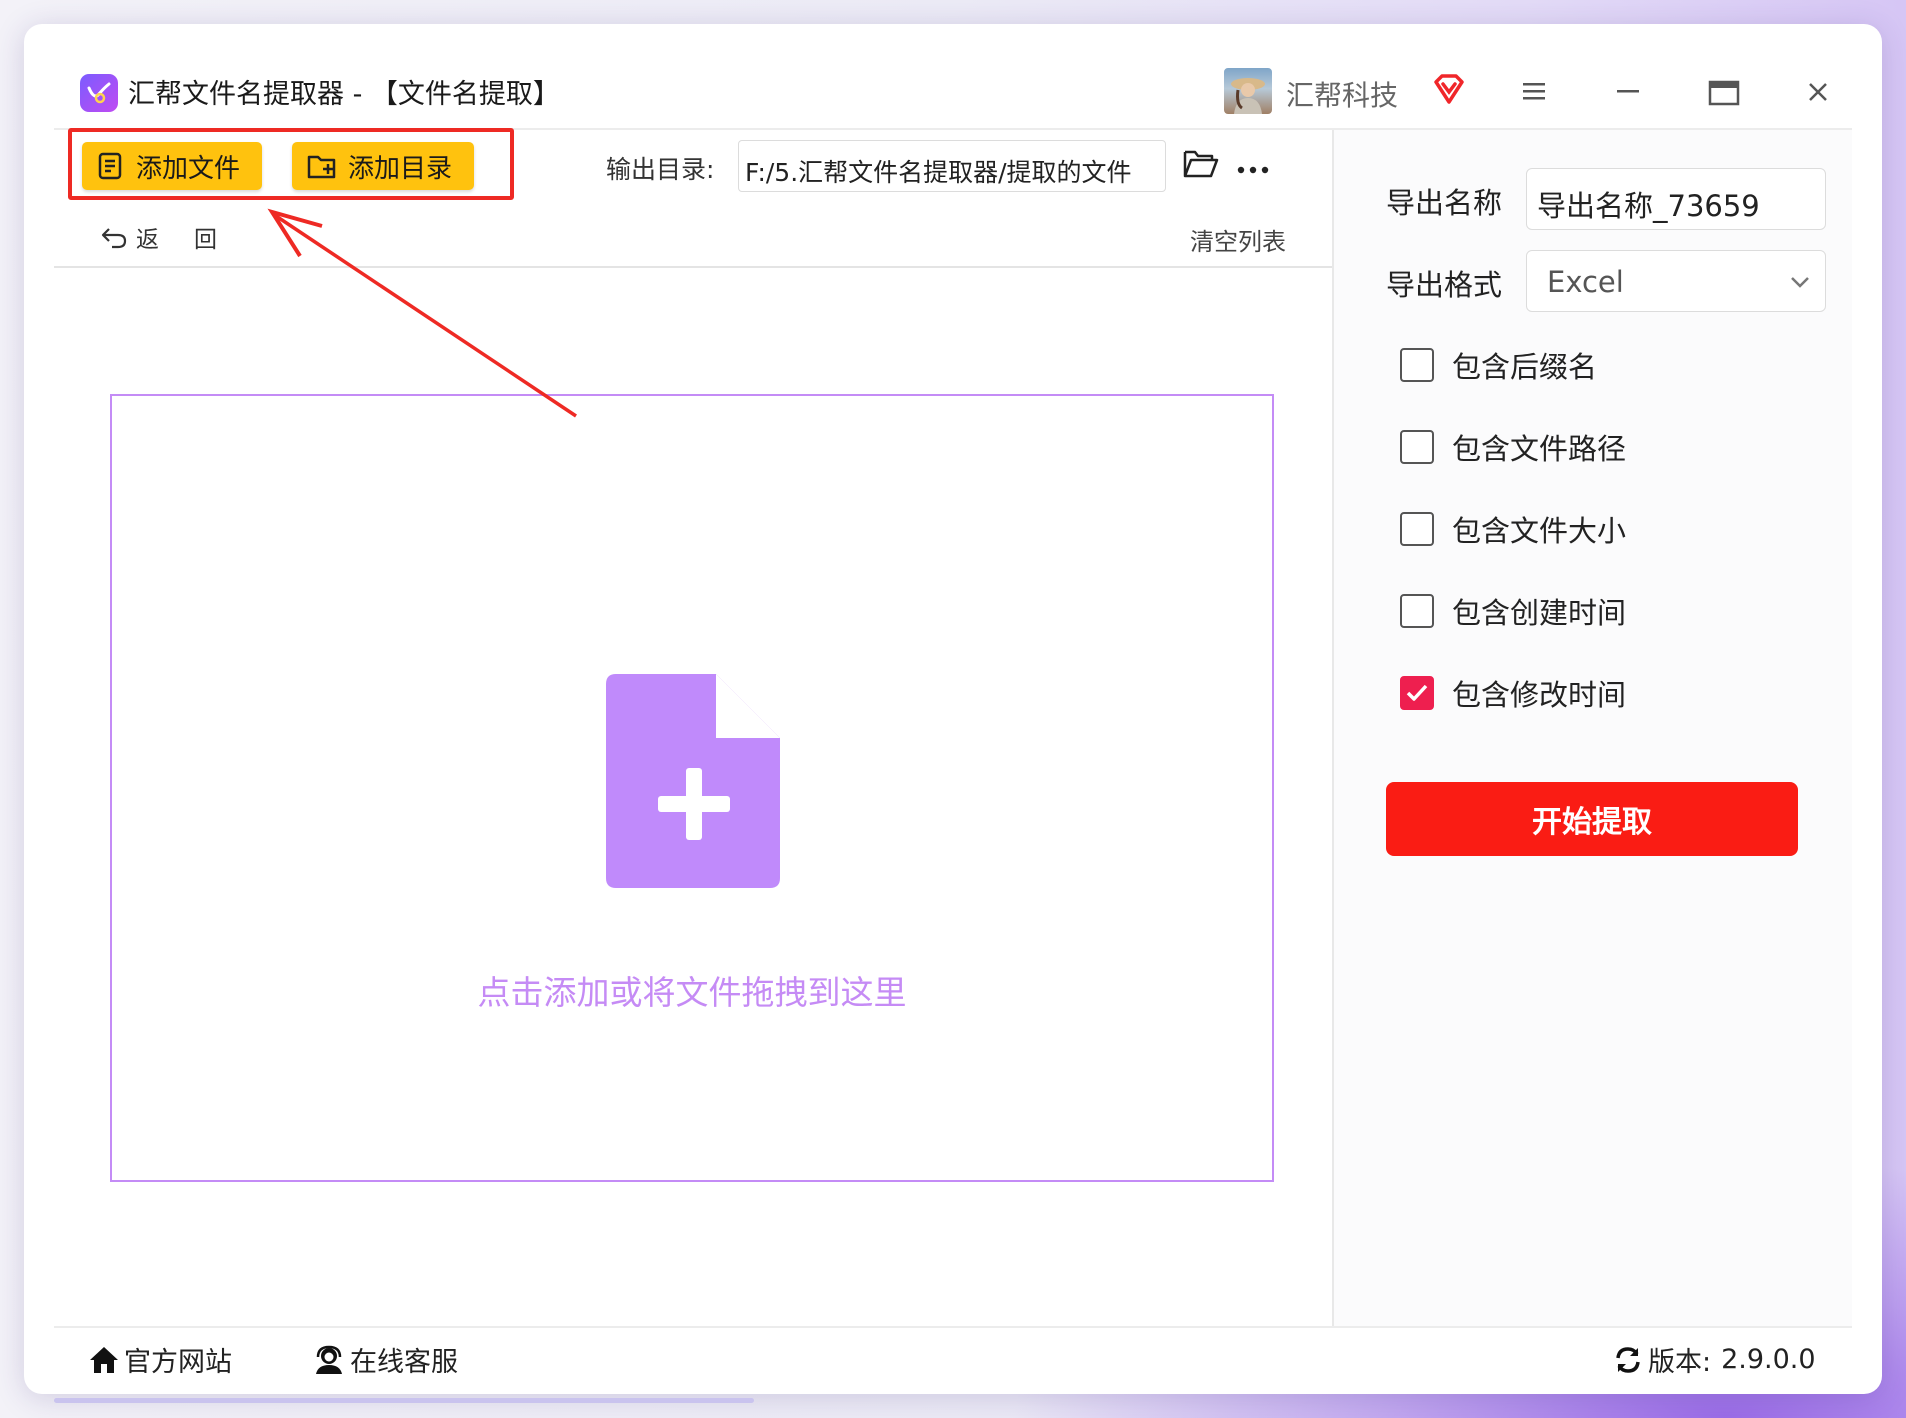 This screenshot has width=1906, height=1418. What do you see at coordinates (953, 1327) in the screenshot?
I see `footer-divider` at bounding box center [953, 1327].